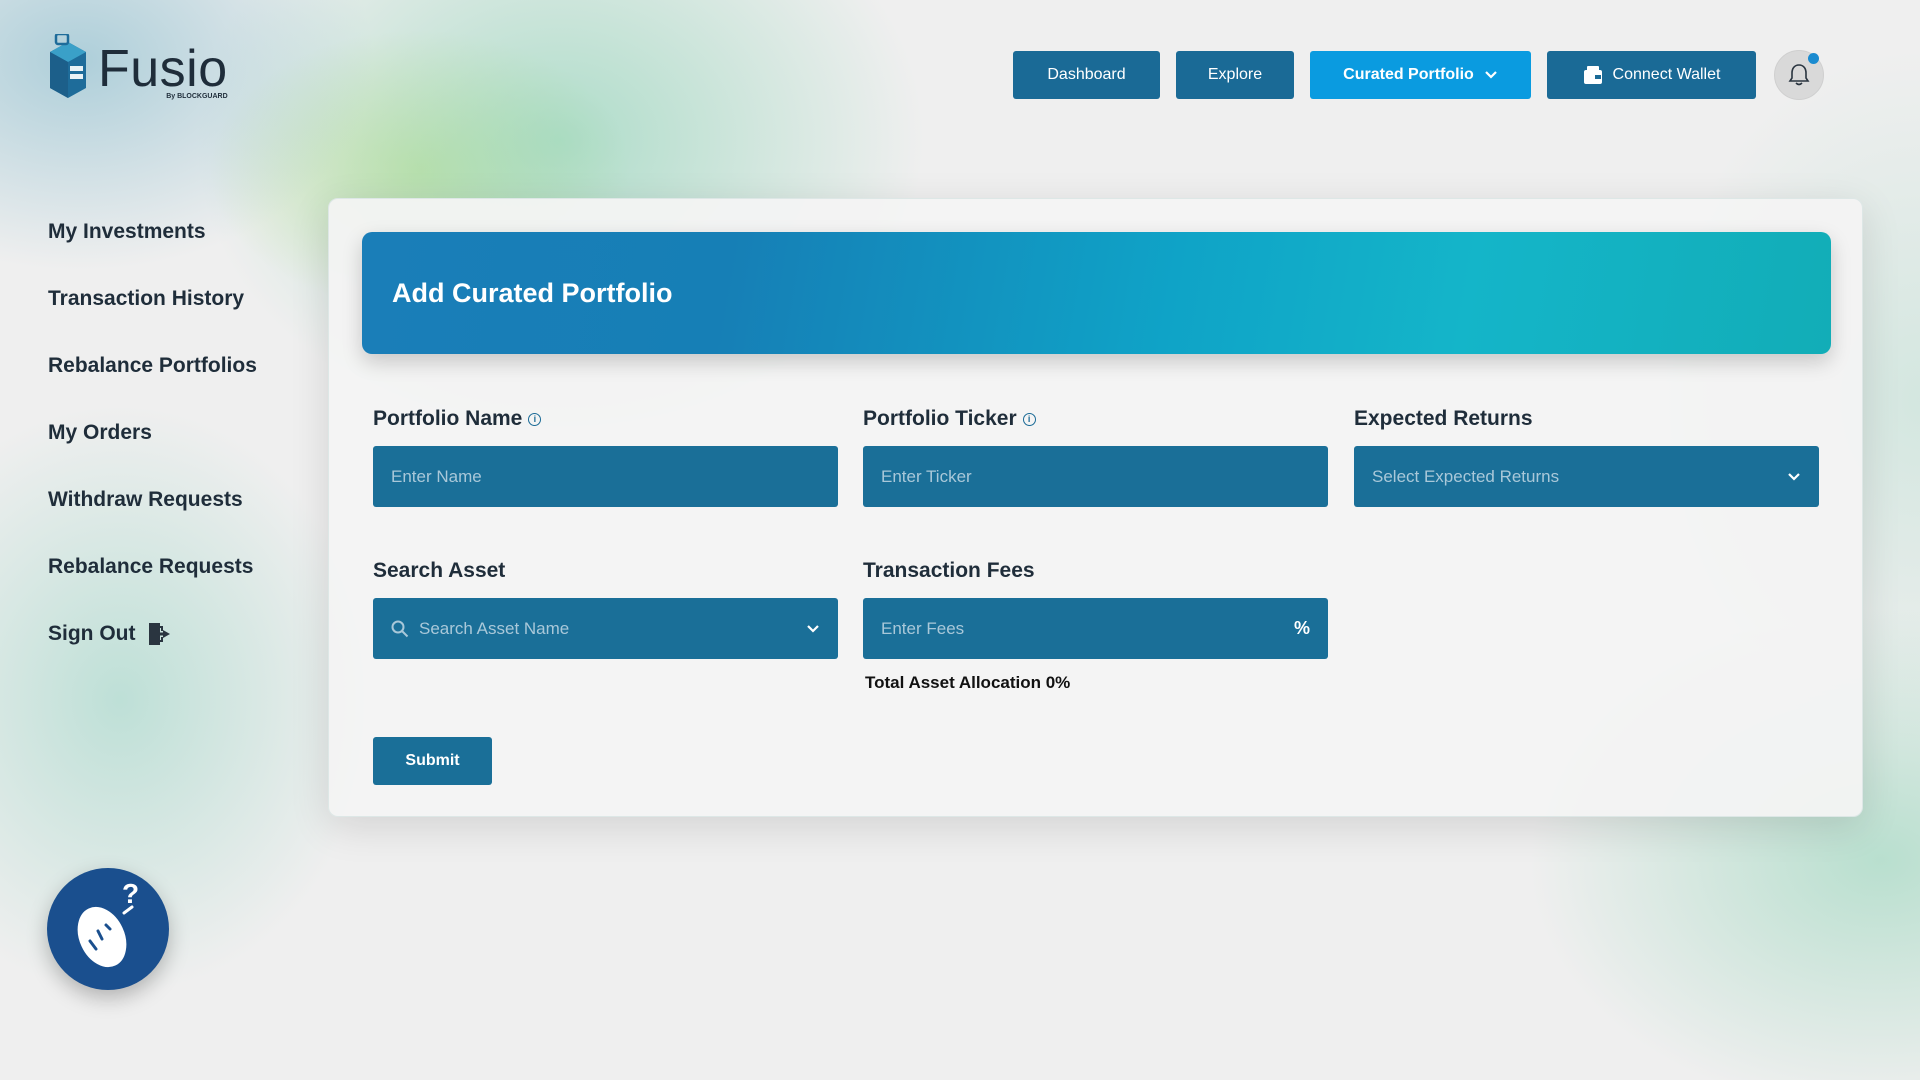 This screenshot has width=1920, height=1080. What do you see at coordinates (1666, 74) in the screenshot?
I see `connect-wallet-label: Connect Wallet` at bounding box center [1666, 74].